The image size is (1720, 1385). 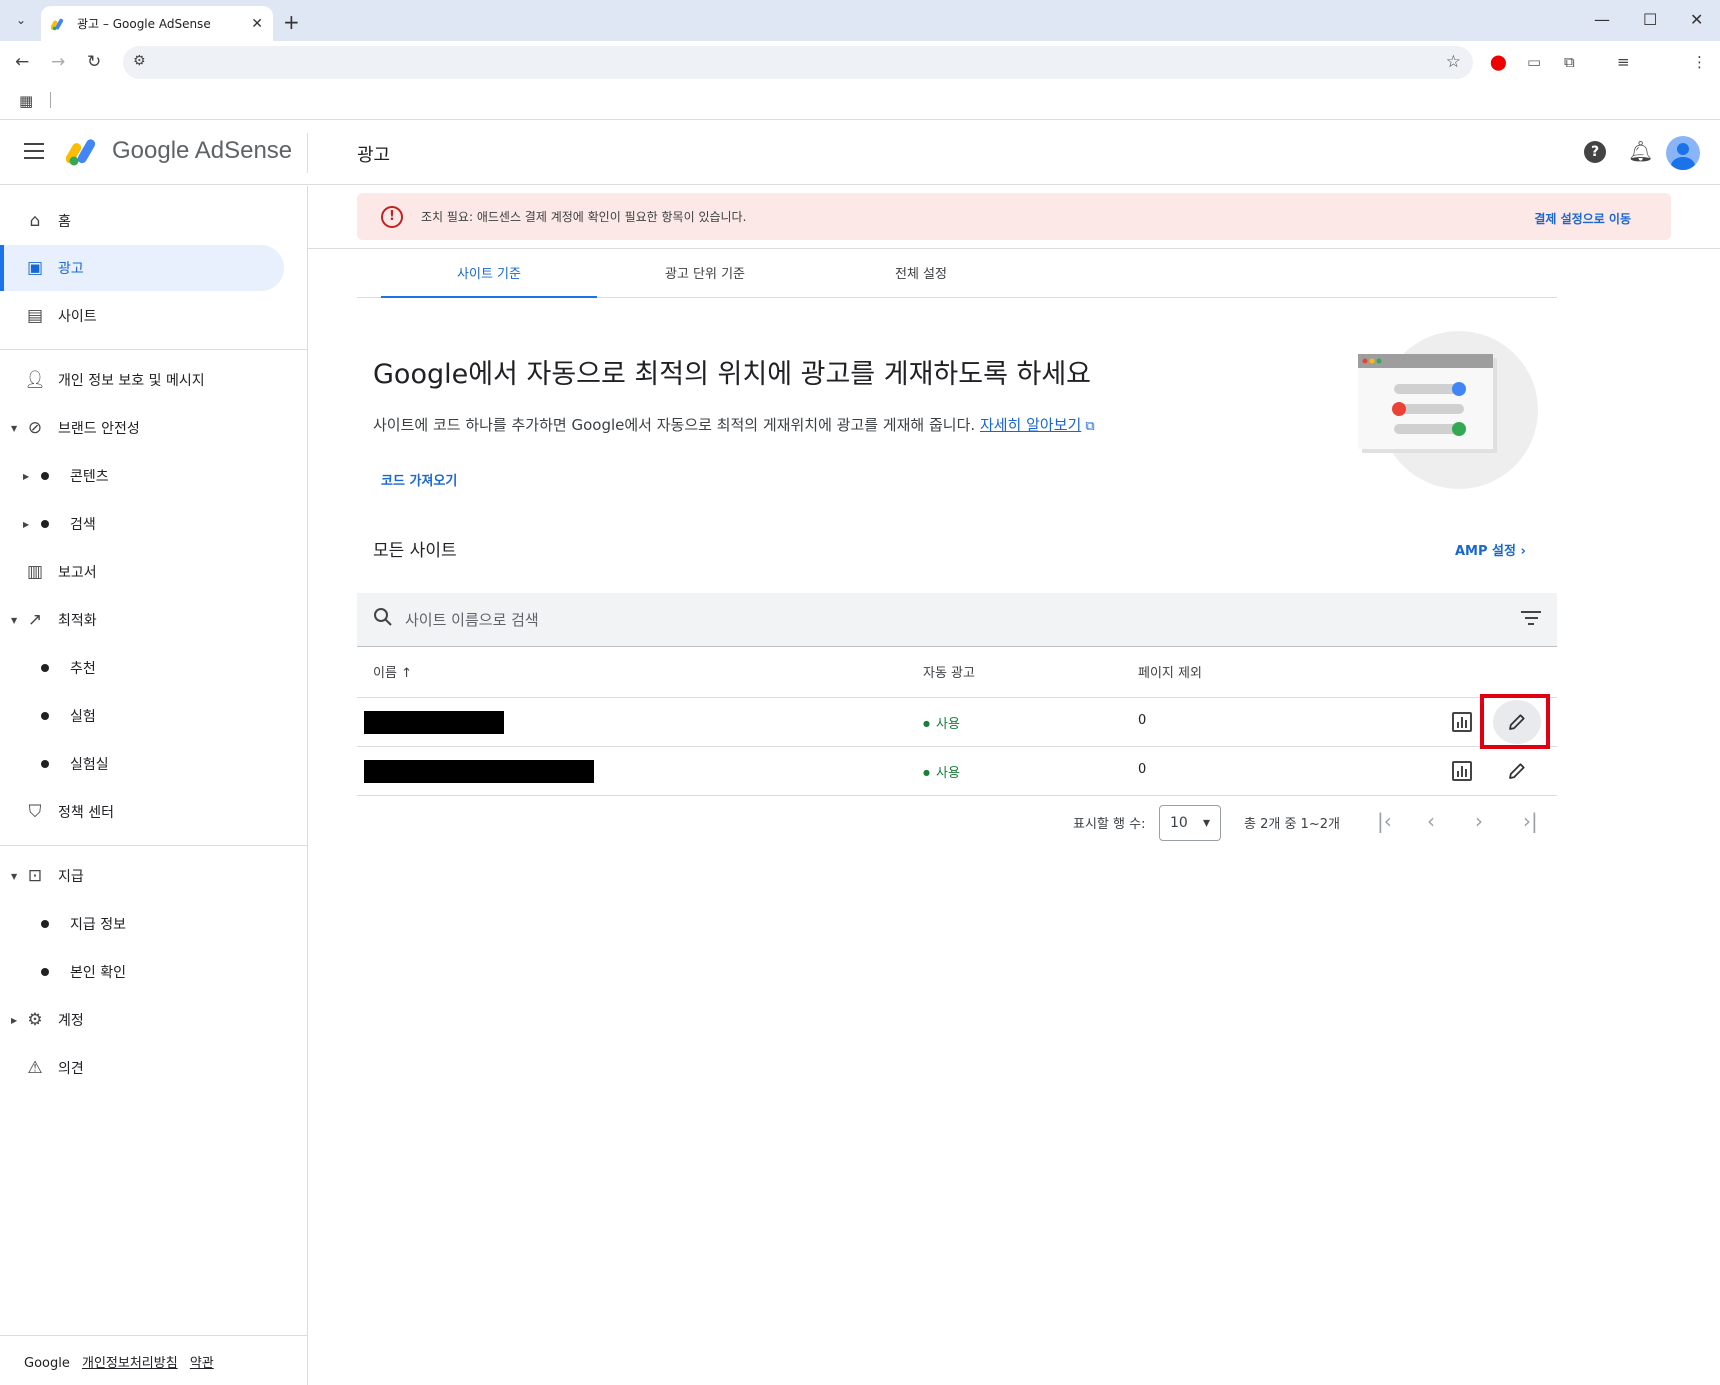 I want to click on browser-toolbar: ← → ↻ ⚙ ☆ ⬤ ▭ ⧉ ≡ ⋮, so click(x=860, y=62).